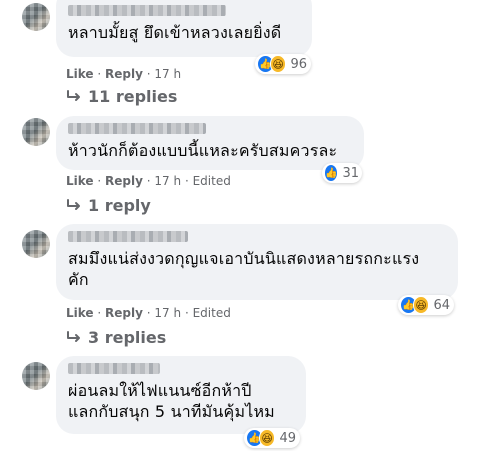 Image resolution: width=498 pixels, height=451 pixels. I want to click on replies-count-label: 1 reply, so click(119, 205).